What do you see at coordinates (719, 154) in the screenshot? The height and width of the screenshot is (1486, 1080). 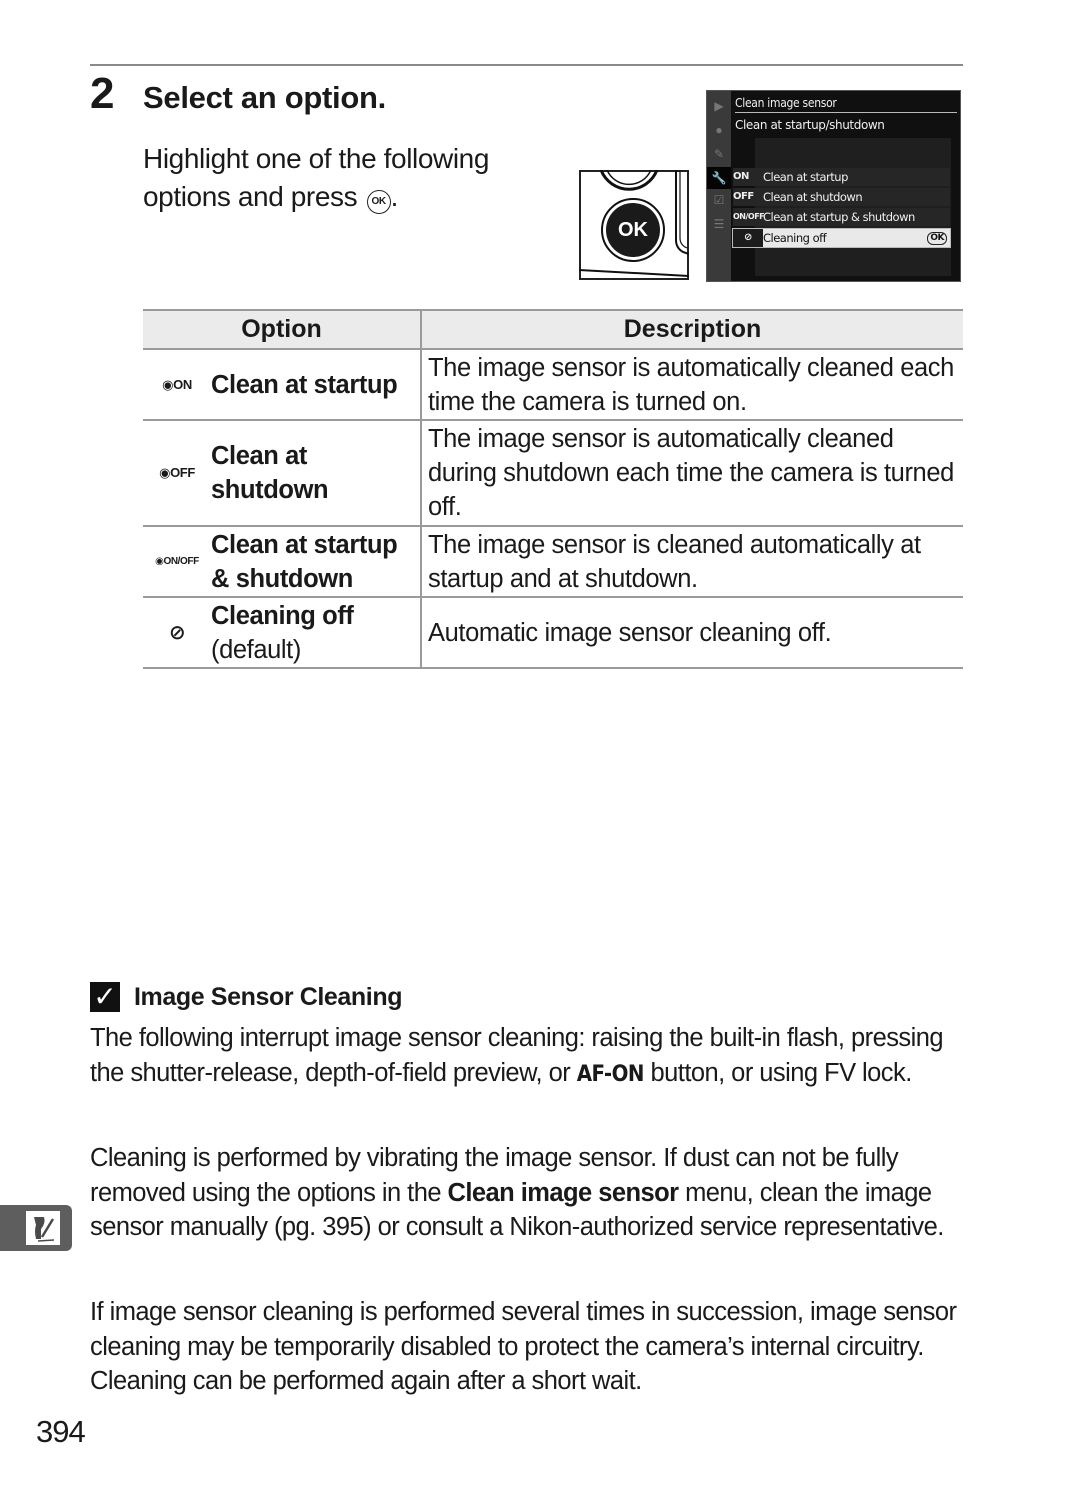 I see `custom-settings-icon: ✎` at bounding box center [719, 154].